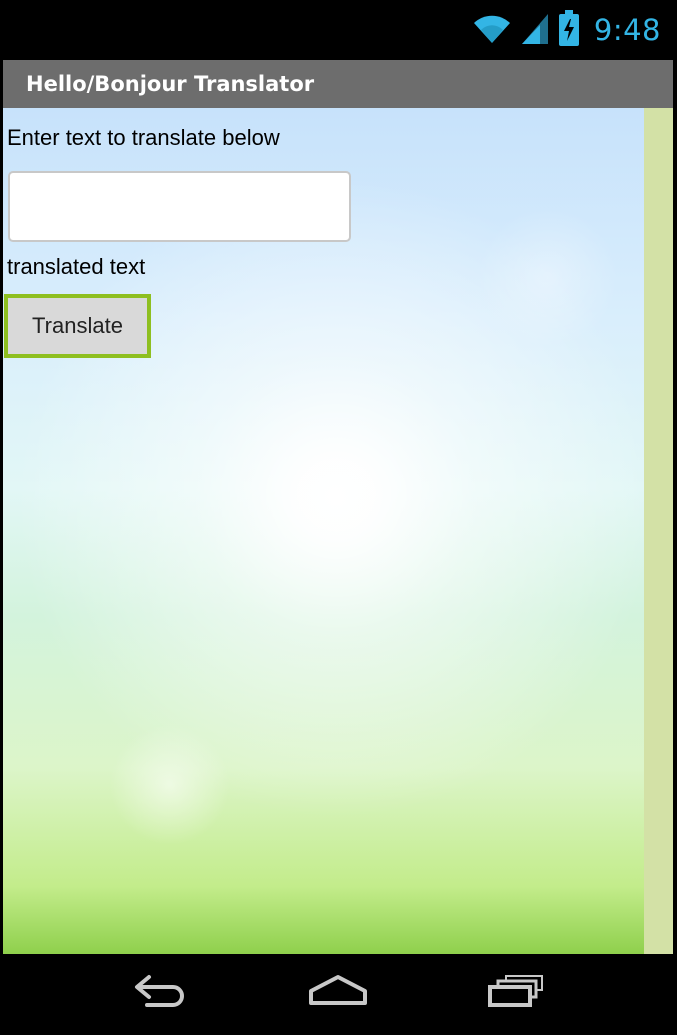 This screenshot has height=1035, width=677. What do you see at coordinates (77, 326) in the screenshot?
I see `translate-button: Translate` at bounding box center [77, 326].